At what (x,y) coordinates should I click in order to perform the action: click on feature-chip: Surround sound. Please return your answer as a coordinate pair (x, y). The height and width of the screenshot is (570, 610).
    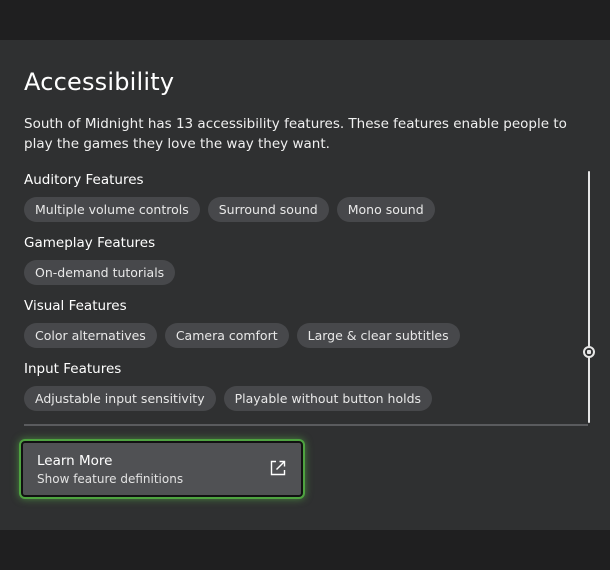
    Looking at the image, I should click on (268, 209).